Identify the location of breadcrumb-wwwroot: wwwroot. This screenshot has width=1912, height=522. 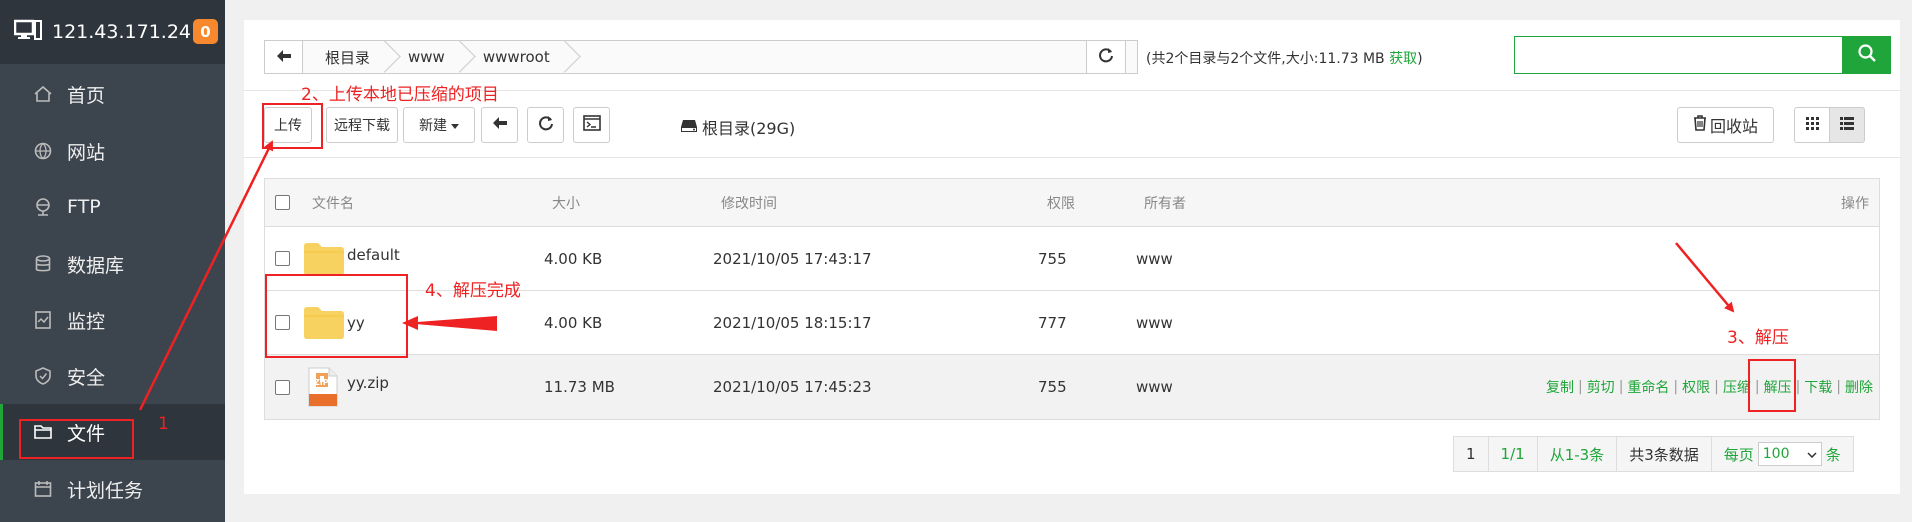
(513, 57).